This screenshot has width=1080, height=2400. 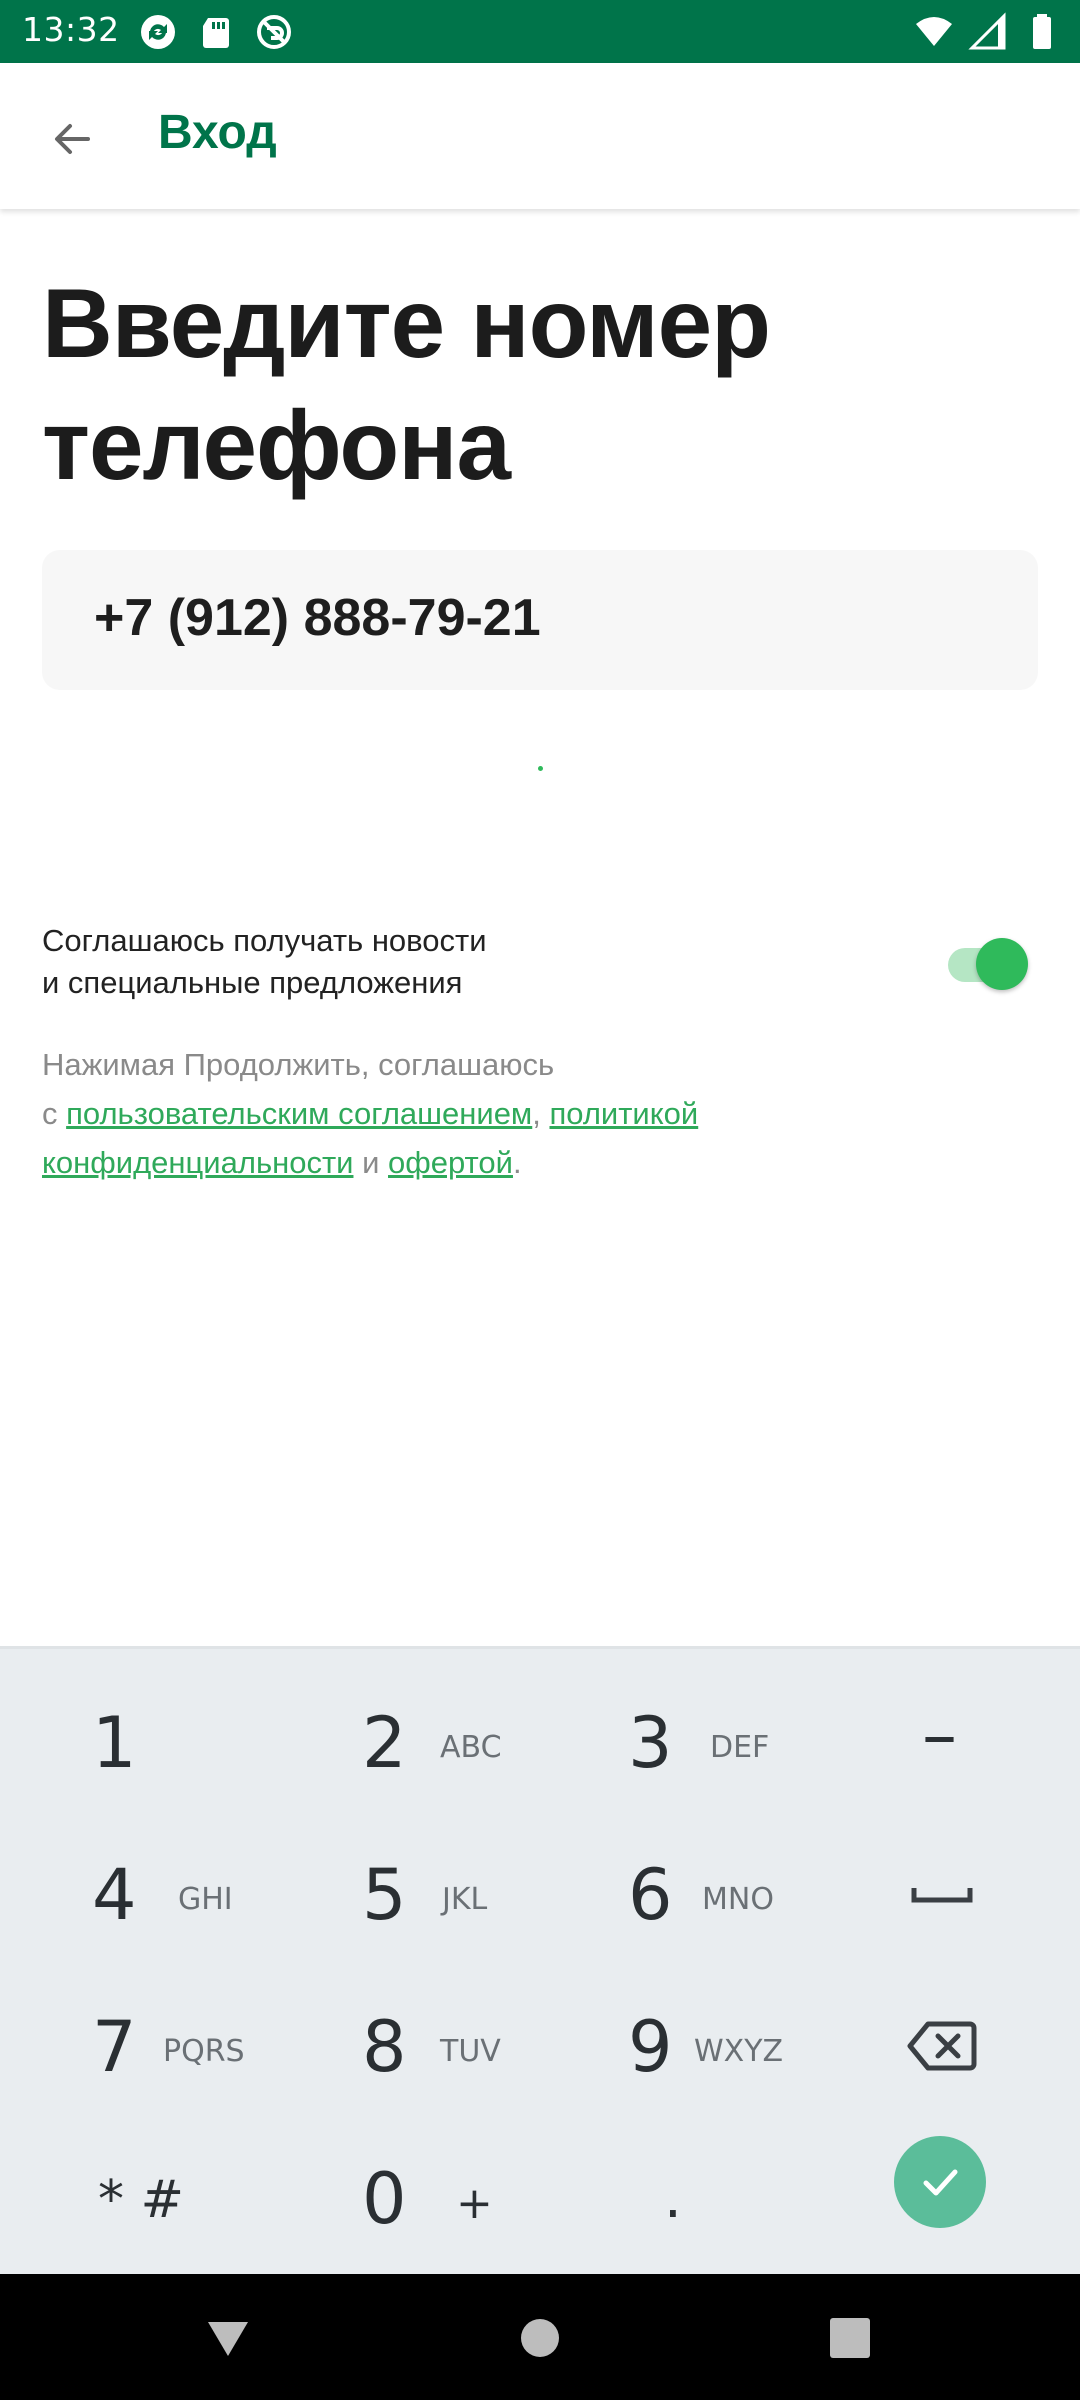 I want to click on key-2: 2 ABC, so click(x=405, y=1742).